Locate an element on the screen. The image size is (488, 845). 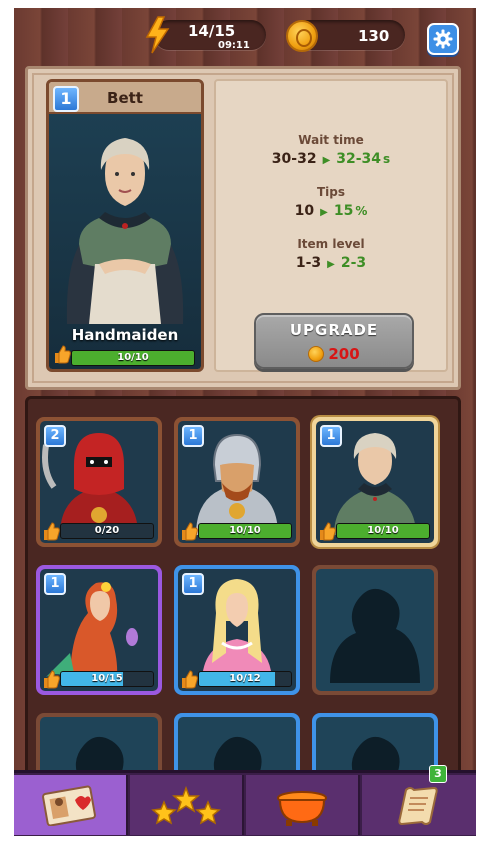
locked-staff-slot is located at coordinates (375, 630).